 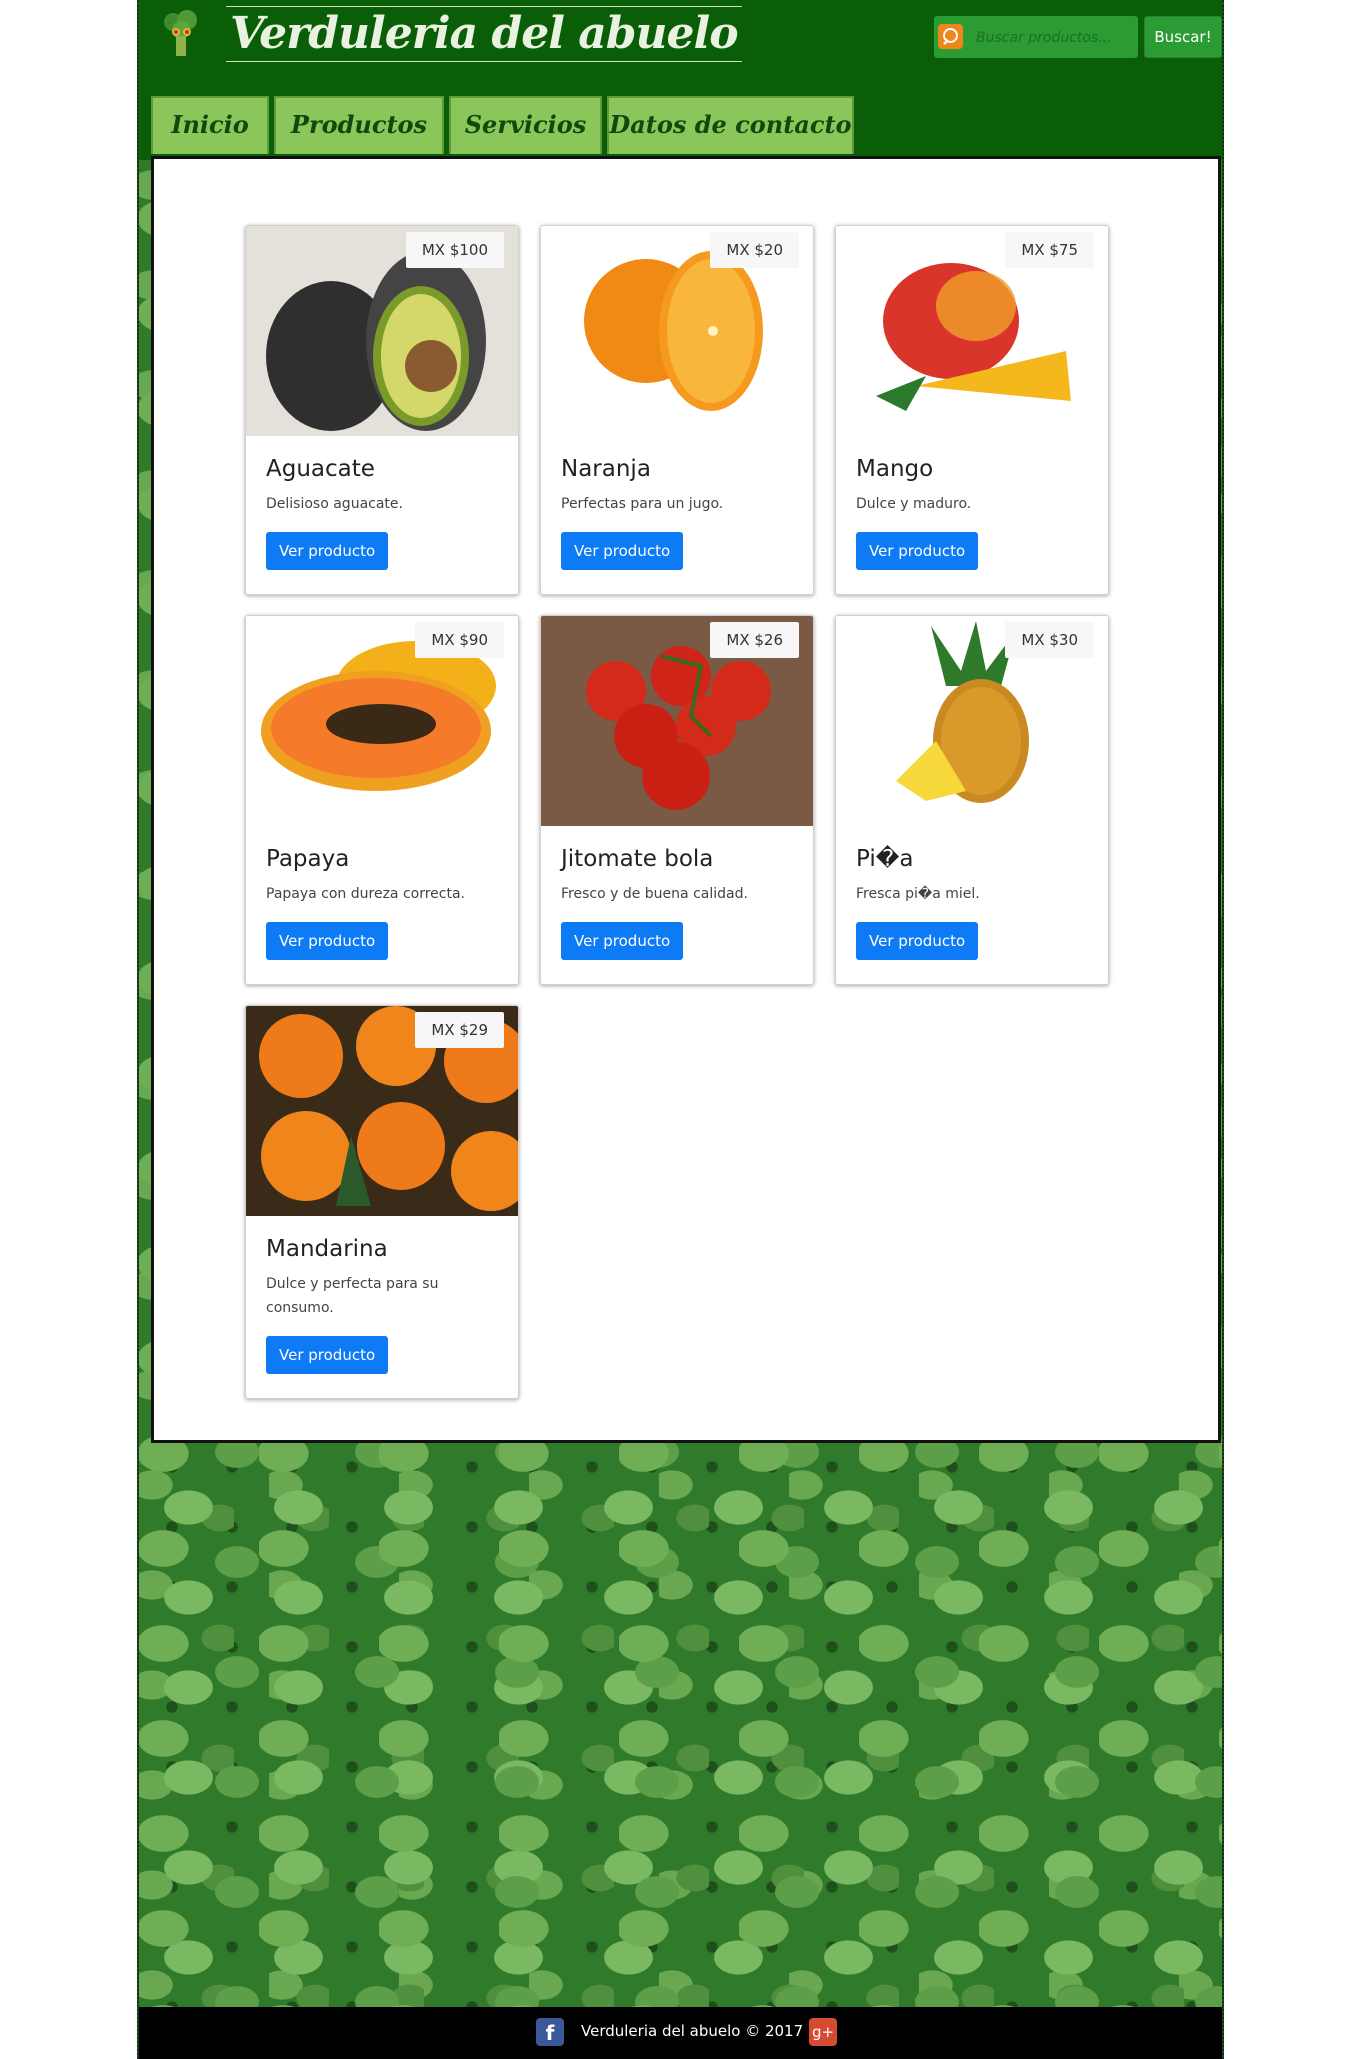 What do you see at coordinates (606, 469) in the screenshot?
I see `product-name: Naranja` at bounding box center [606, 469].